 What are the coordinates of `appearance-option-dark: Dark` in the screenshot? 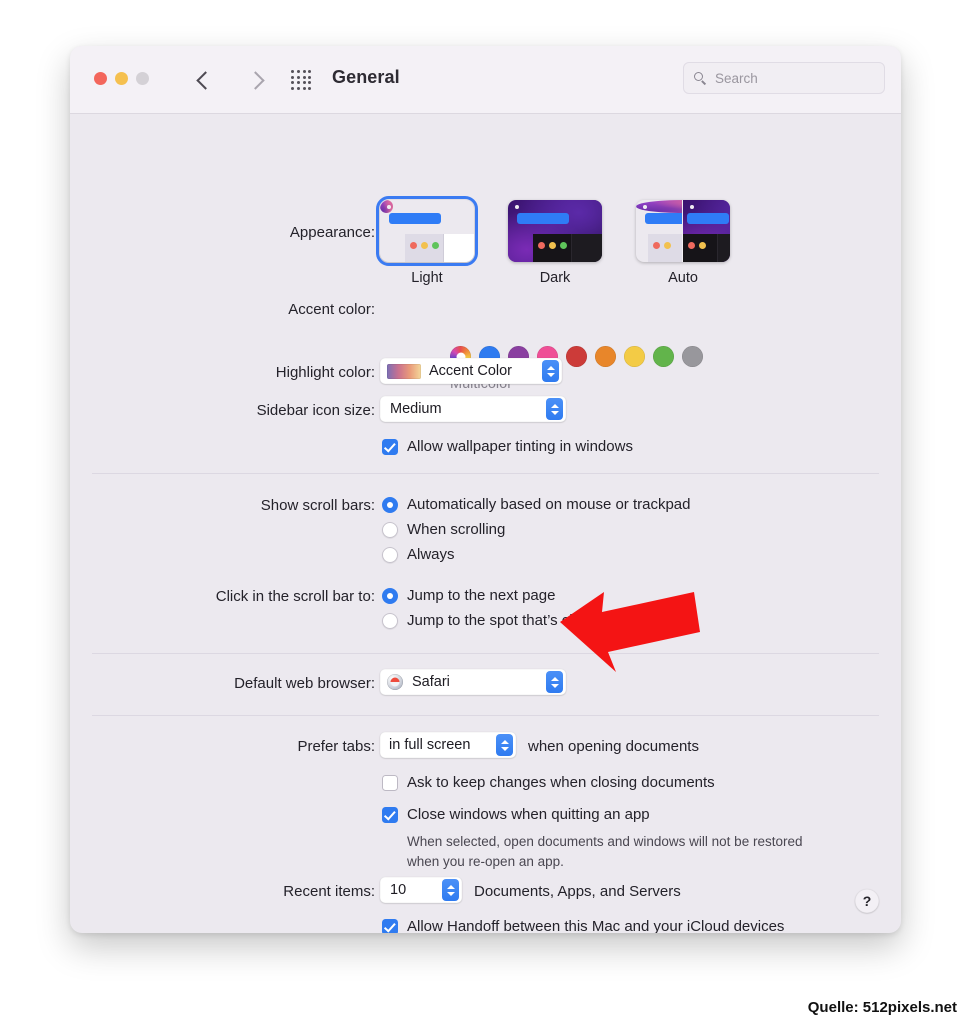 It's located at (555, 243).